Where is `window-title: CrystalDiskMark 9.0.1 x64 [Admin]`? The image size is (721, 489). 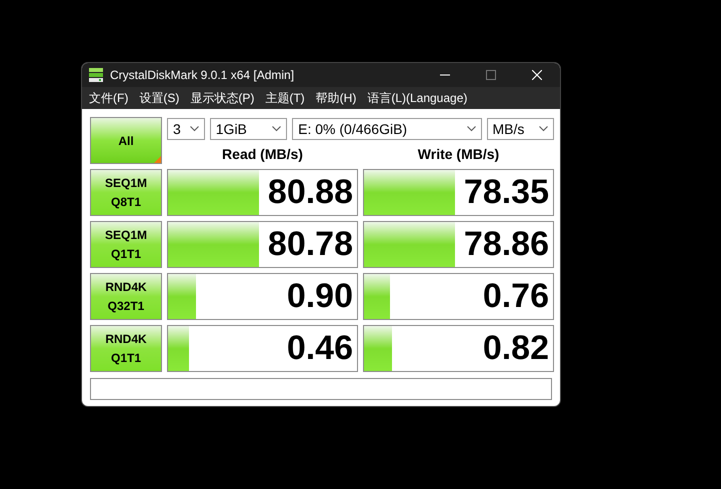 window-title: CrystalDiskMark 9.0.1 x64 [Admin] is located at coordinates (202, 75).